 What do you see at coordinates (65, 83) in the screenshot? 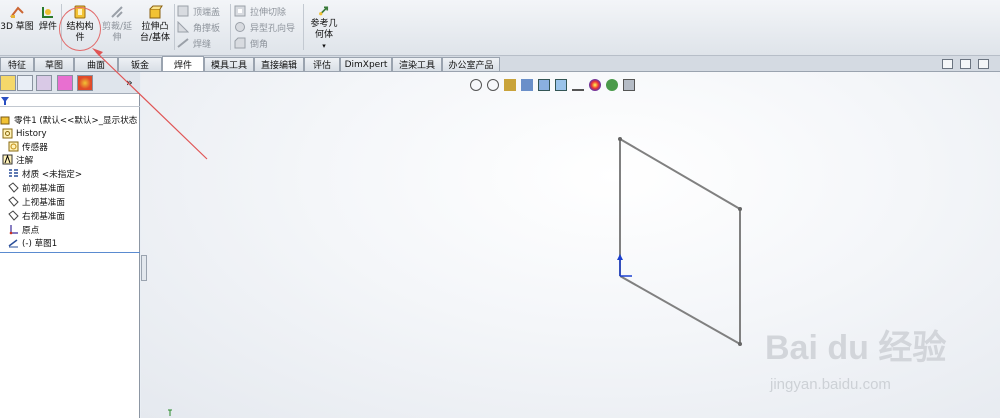
I see `dimxpert-manager-tab-icon` at bounding box center [65, 83].